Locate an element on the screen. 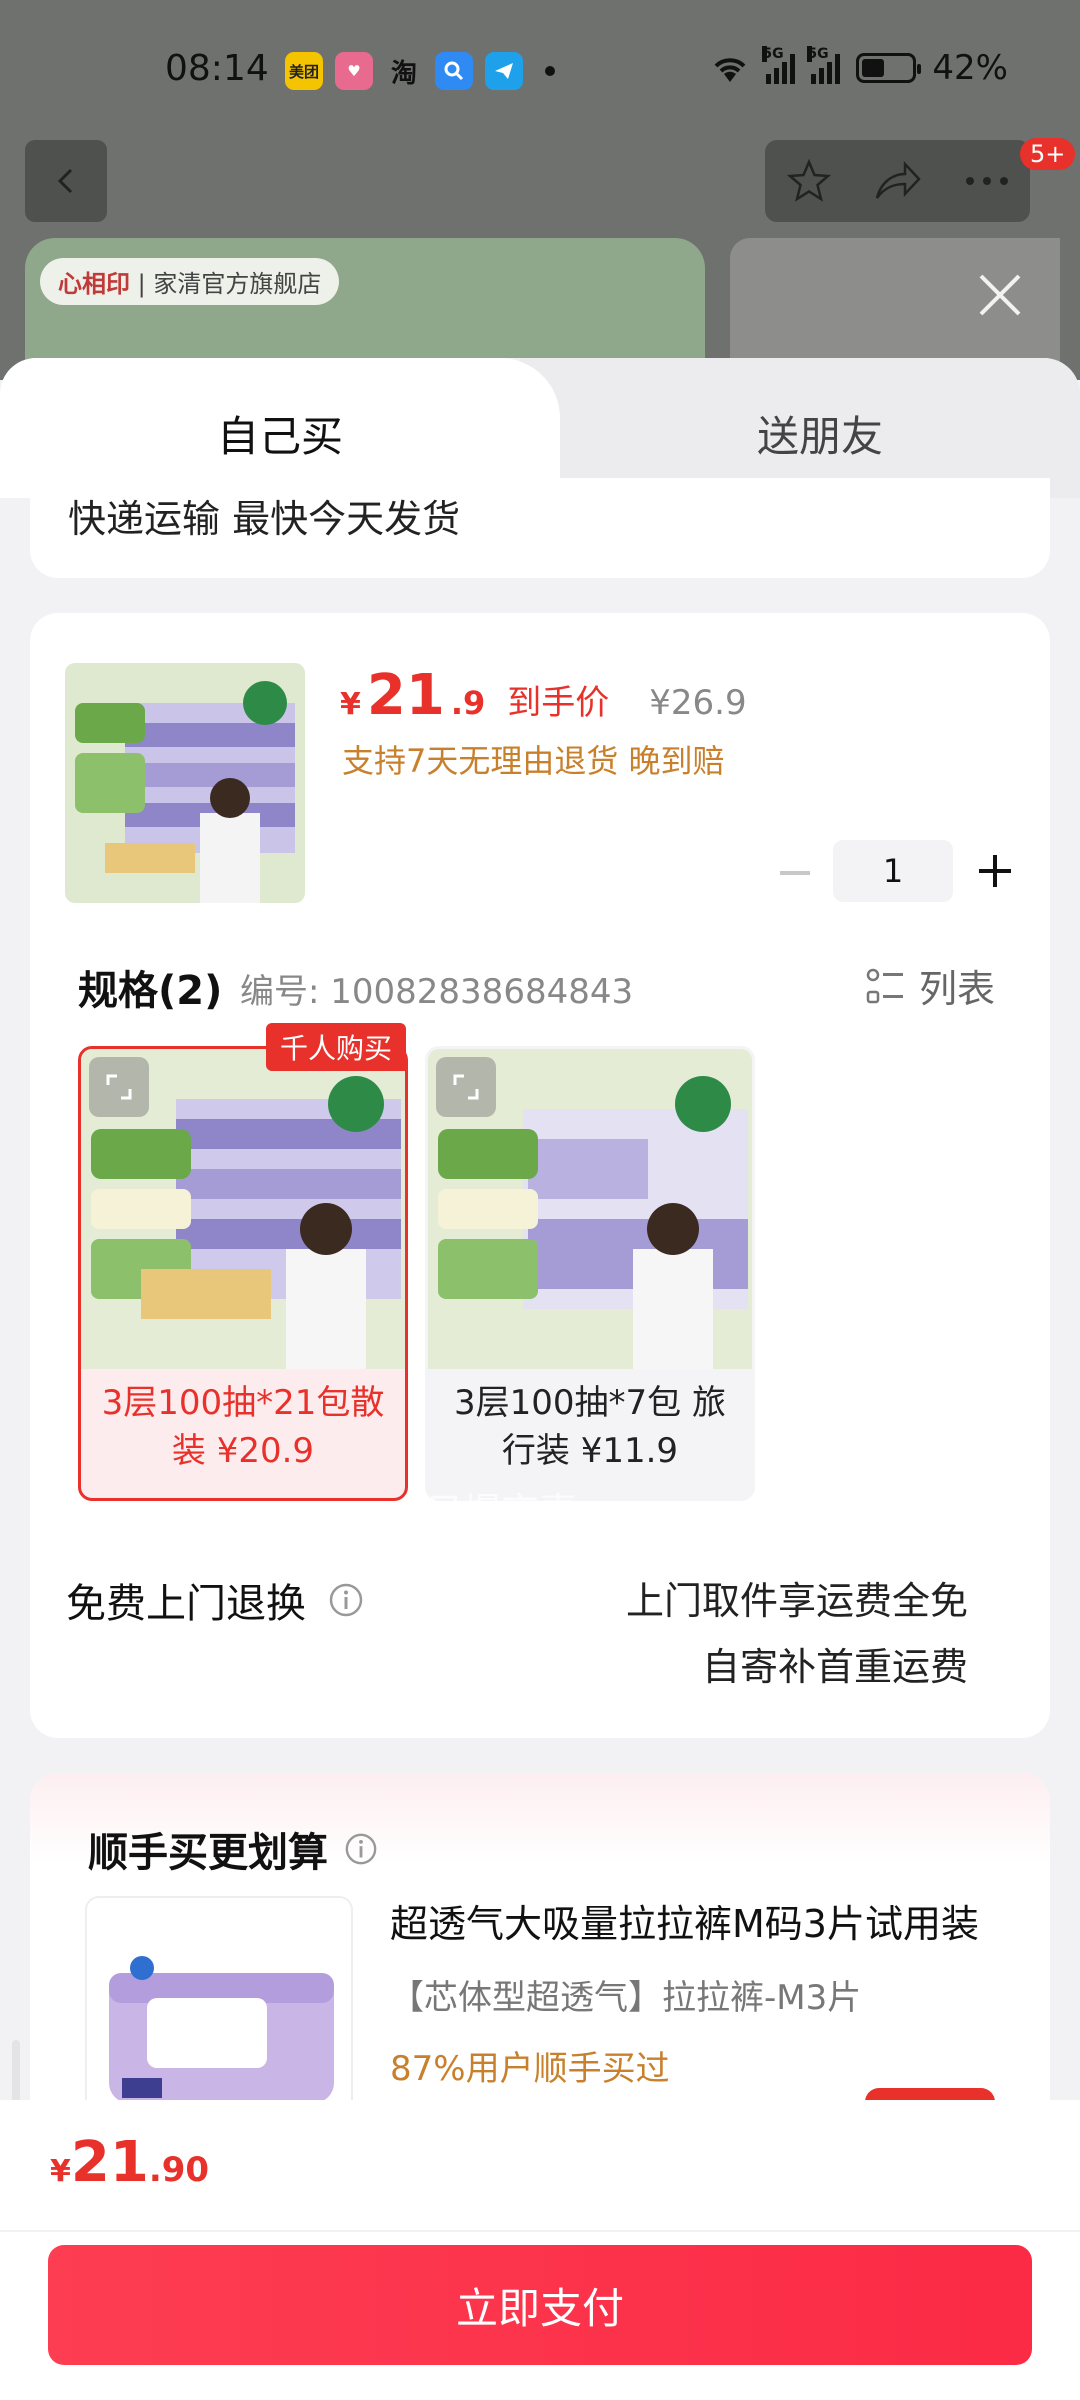 The width and height of the screenshot is (1080, 2400). more-icon is located at coordinates (987, 181).